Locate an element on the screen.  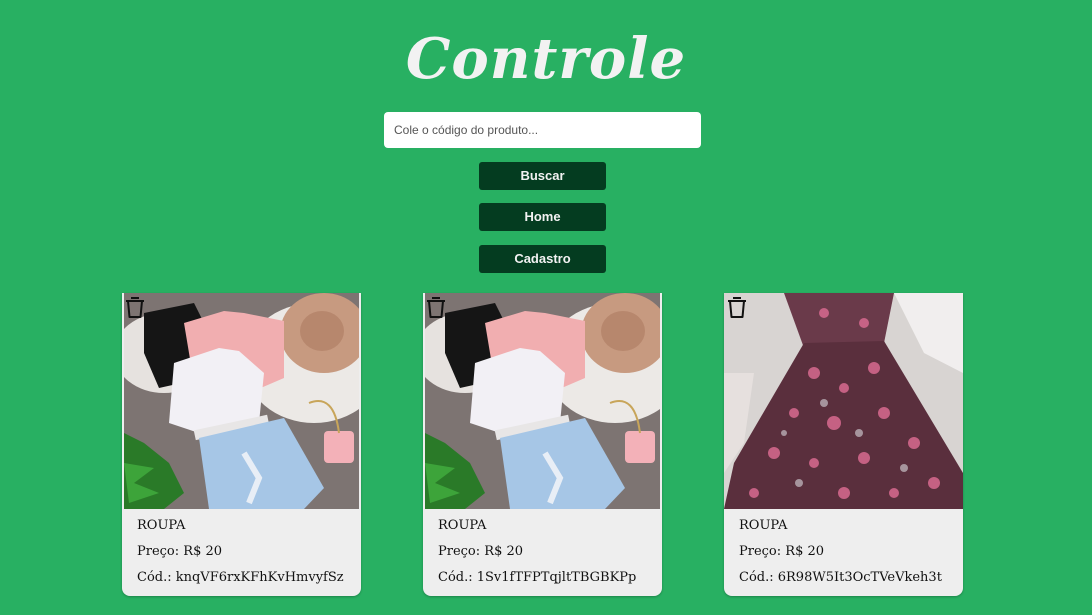
product-code: Cód.: knqVF6rxKFhKvHmvyfSz is located at coordinates (240, 577).